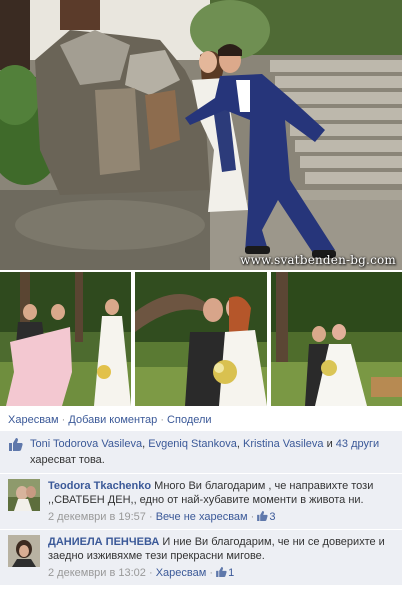  What do you see at coordinates (189, 420) in the screenshot?
I see `share-button: Сподели` at bounding box center [189, 420].